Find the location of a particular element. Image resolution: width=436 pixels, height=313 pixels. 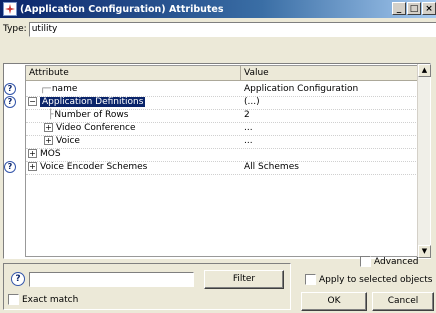

apply-selected-label: Apply to selected objects is located at coordinates (376, 279).